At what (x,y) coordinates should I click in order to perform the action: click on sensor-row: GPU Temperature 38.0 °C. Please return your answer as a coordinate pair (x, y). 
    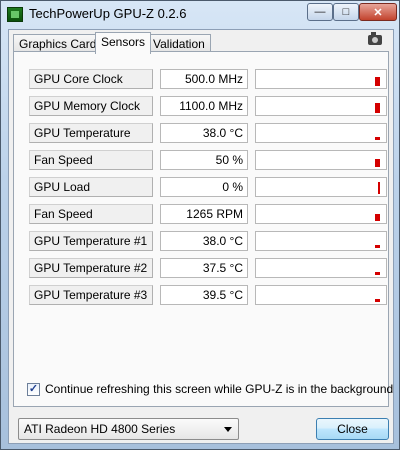
    Looking at the image, I should click on (208, 133).